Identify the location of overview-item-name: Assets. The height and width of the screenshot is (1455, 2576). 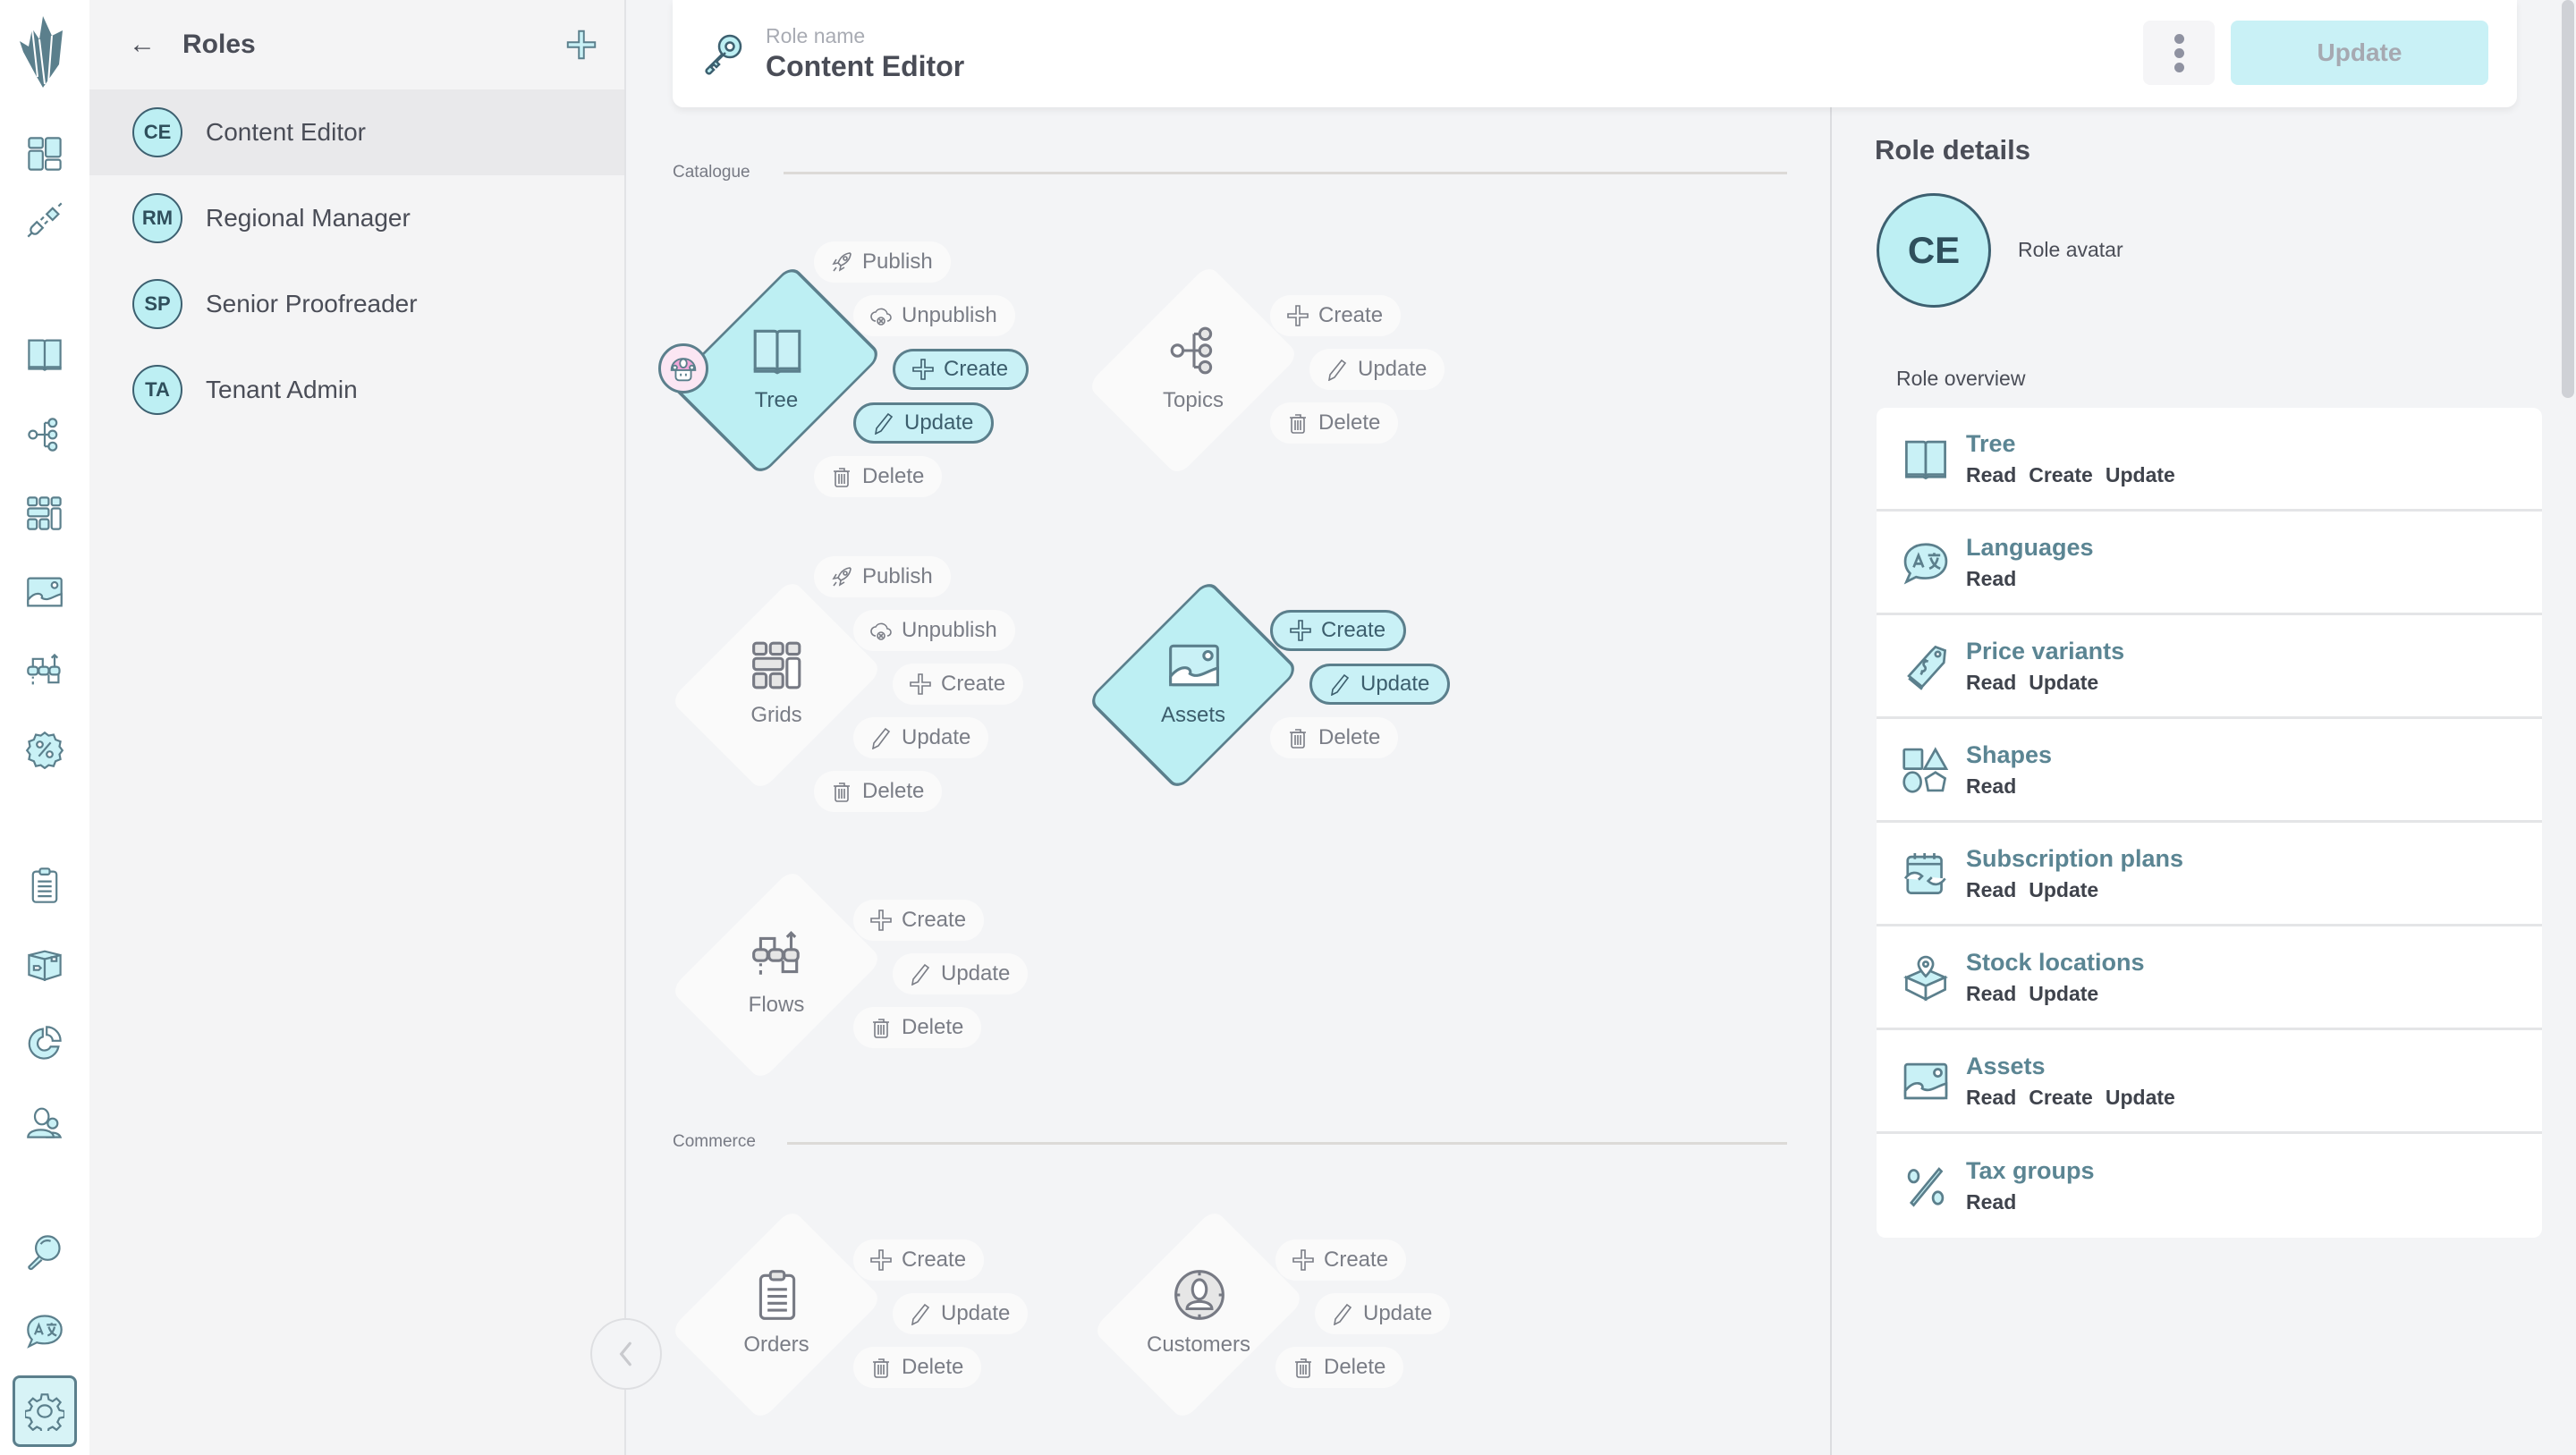
(2006, 1065).